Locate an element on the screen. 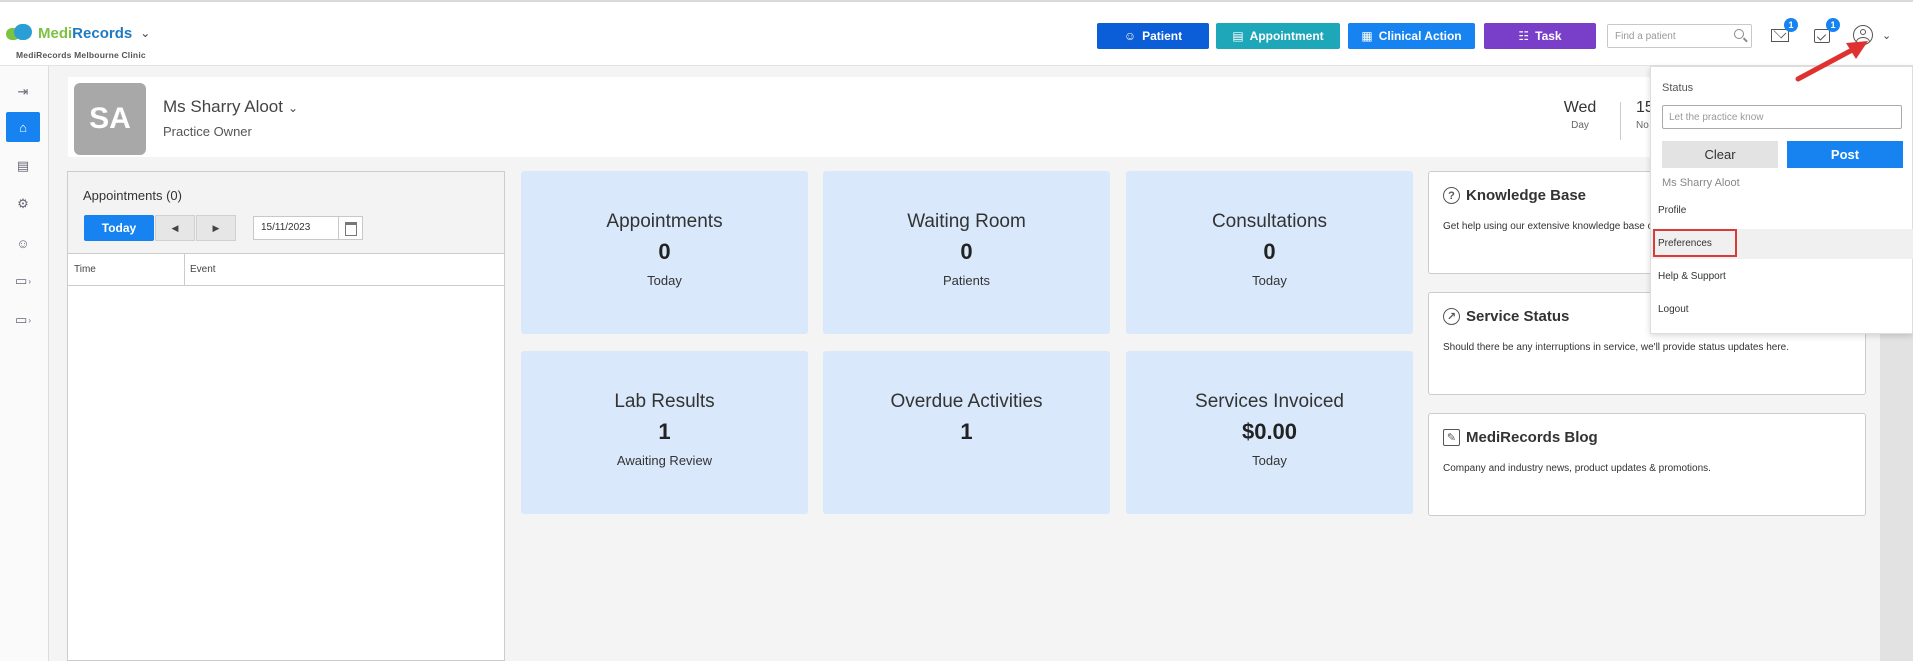 The height and width of the screenshot is (661, 1913). status-input is located at coordinates (1782, 117).